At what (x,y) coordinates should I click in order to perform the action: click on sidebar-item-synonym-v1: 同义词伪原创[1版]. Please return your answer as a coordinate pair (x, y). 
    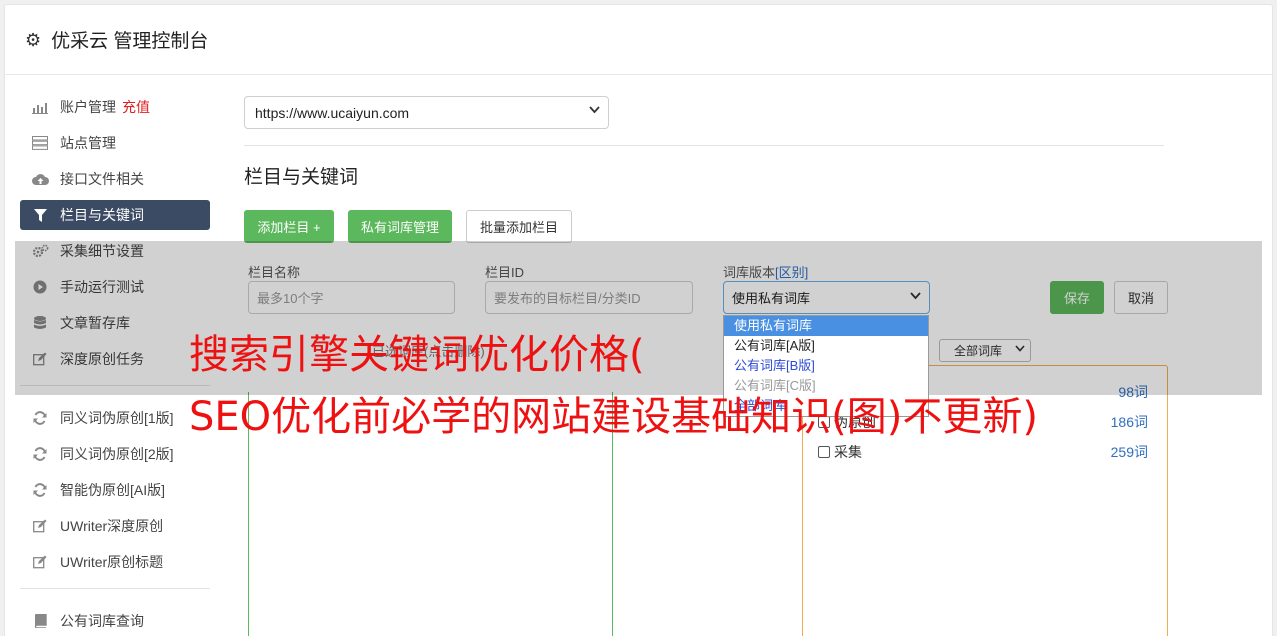
    Looking at the image, I should click on (115, 418).